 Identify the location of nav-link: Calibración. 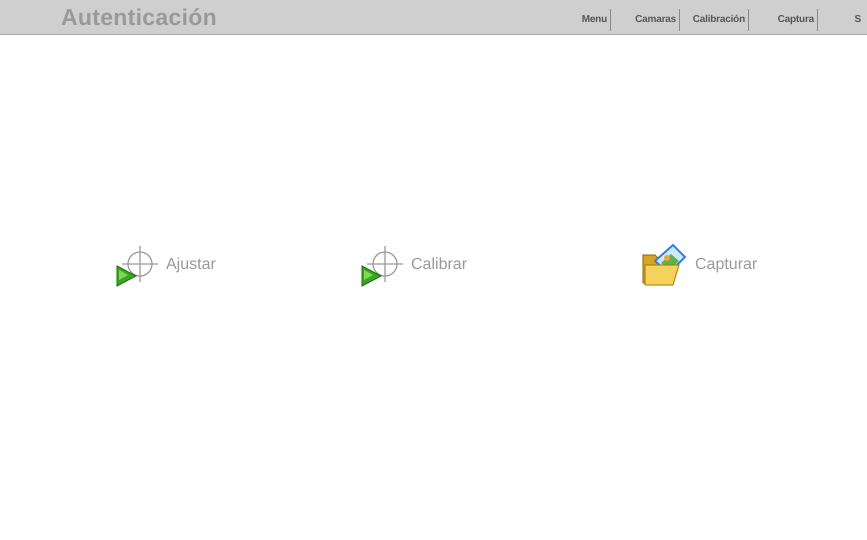
(714, 20).